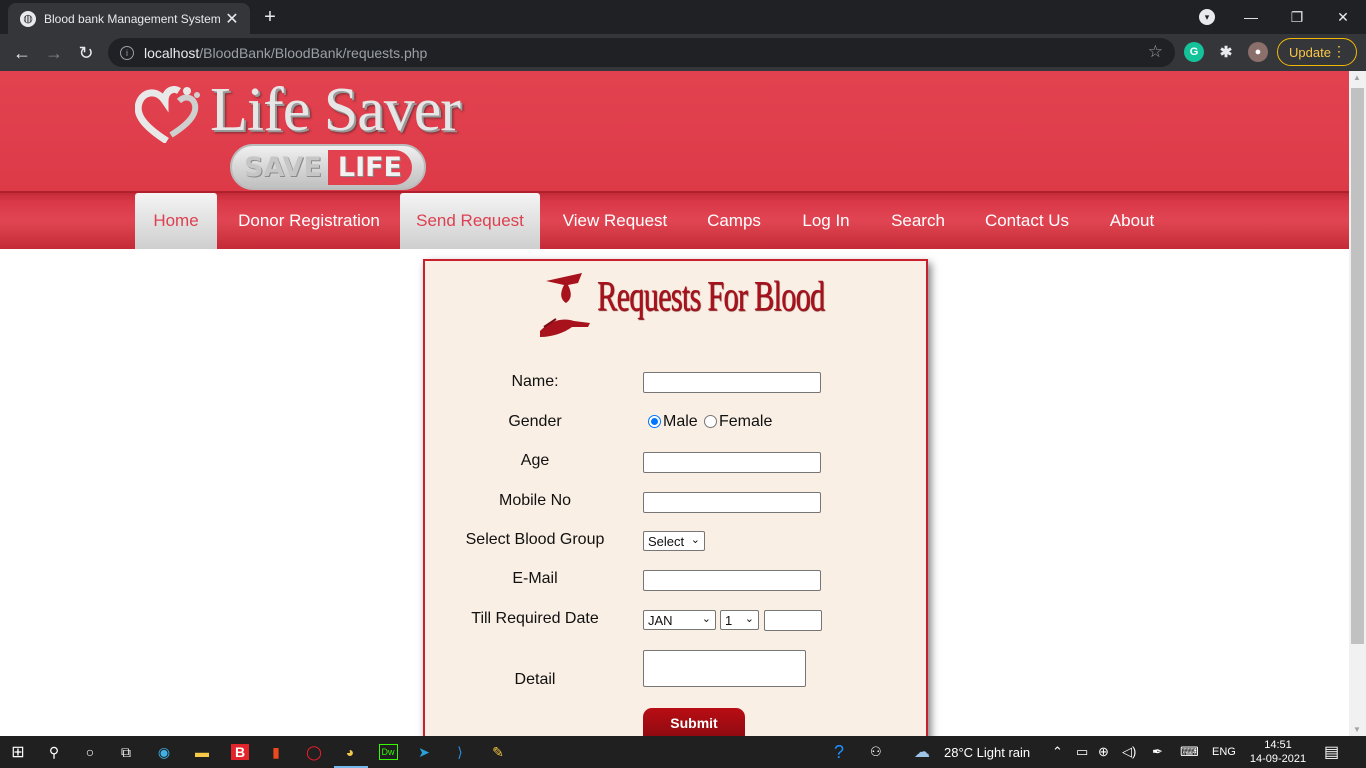 This screenshot has height=768, width=1366. What do you see at coordinates (793, 620) in the screenshot?
I see `year-input` at bounding box center [793, 620].